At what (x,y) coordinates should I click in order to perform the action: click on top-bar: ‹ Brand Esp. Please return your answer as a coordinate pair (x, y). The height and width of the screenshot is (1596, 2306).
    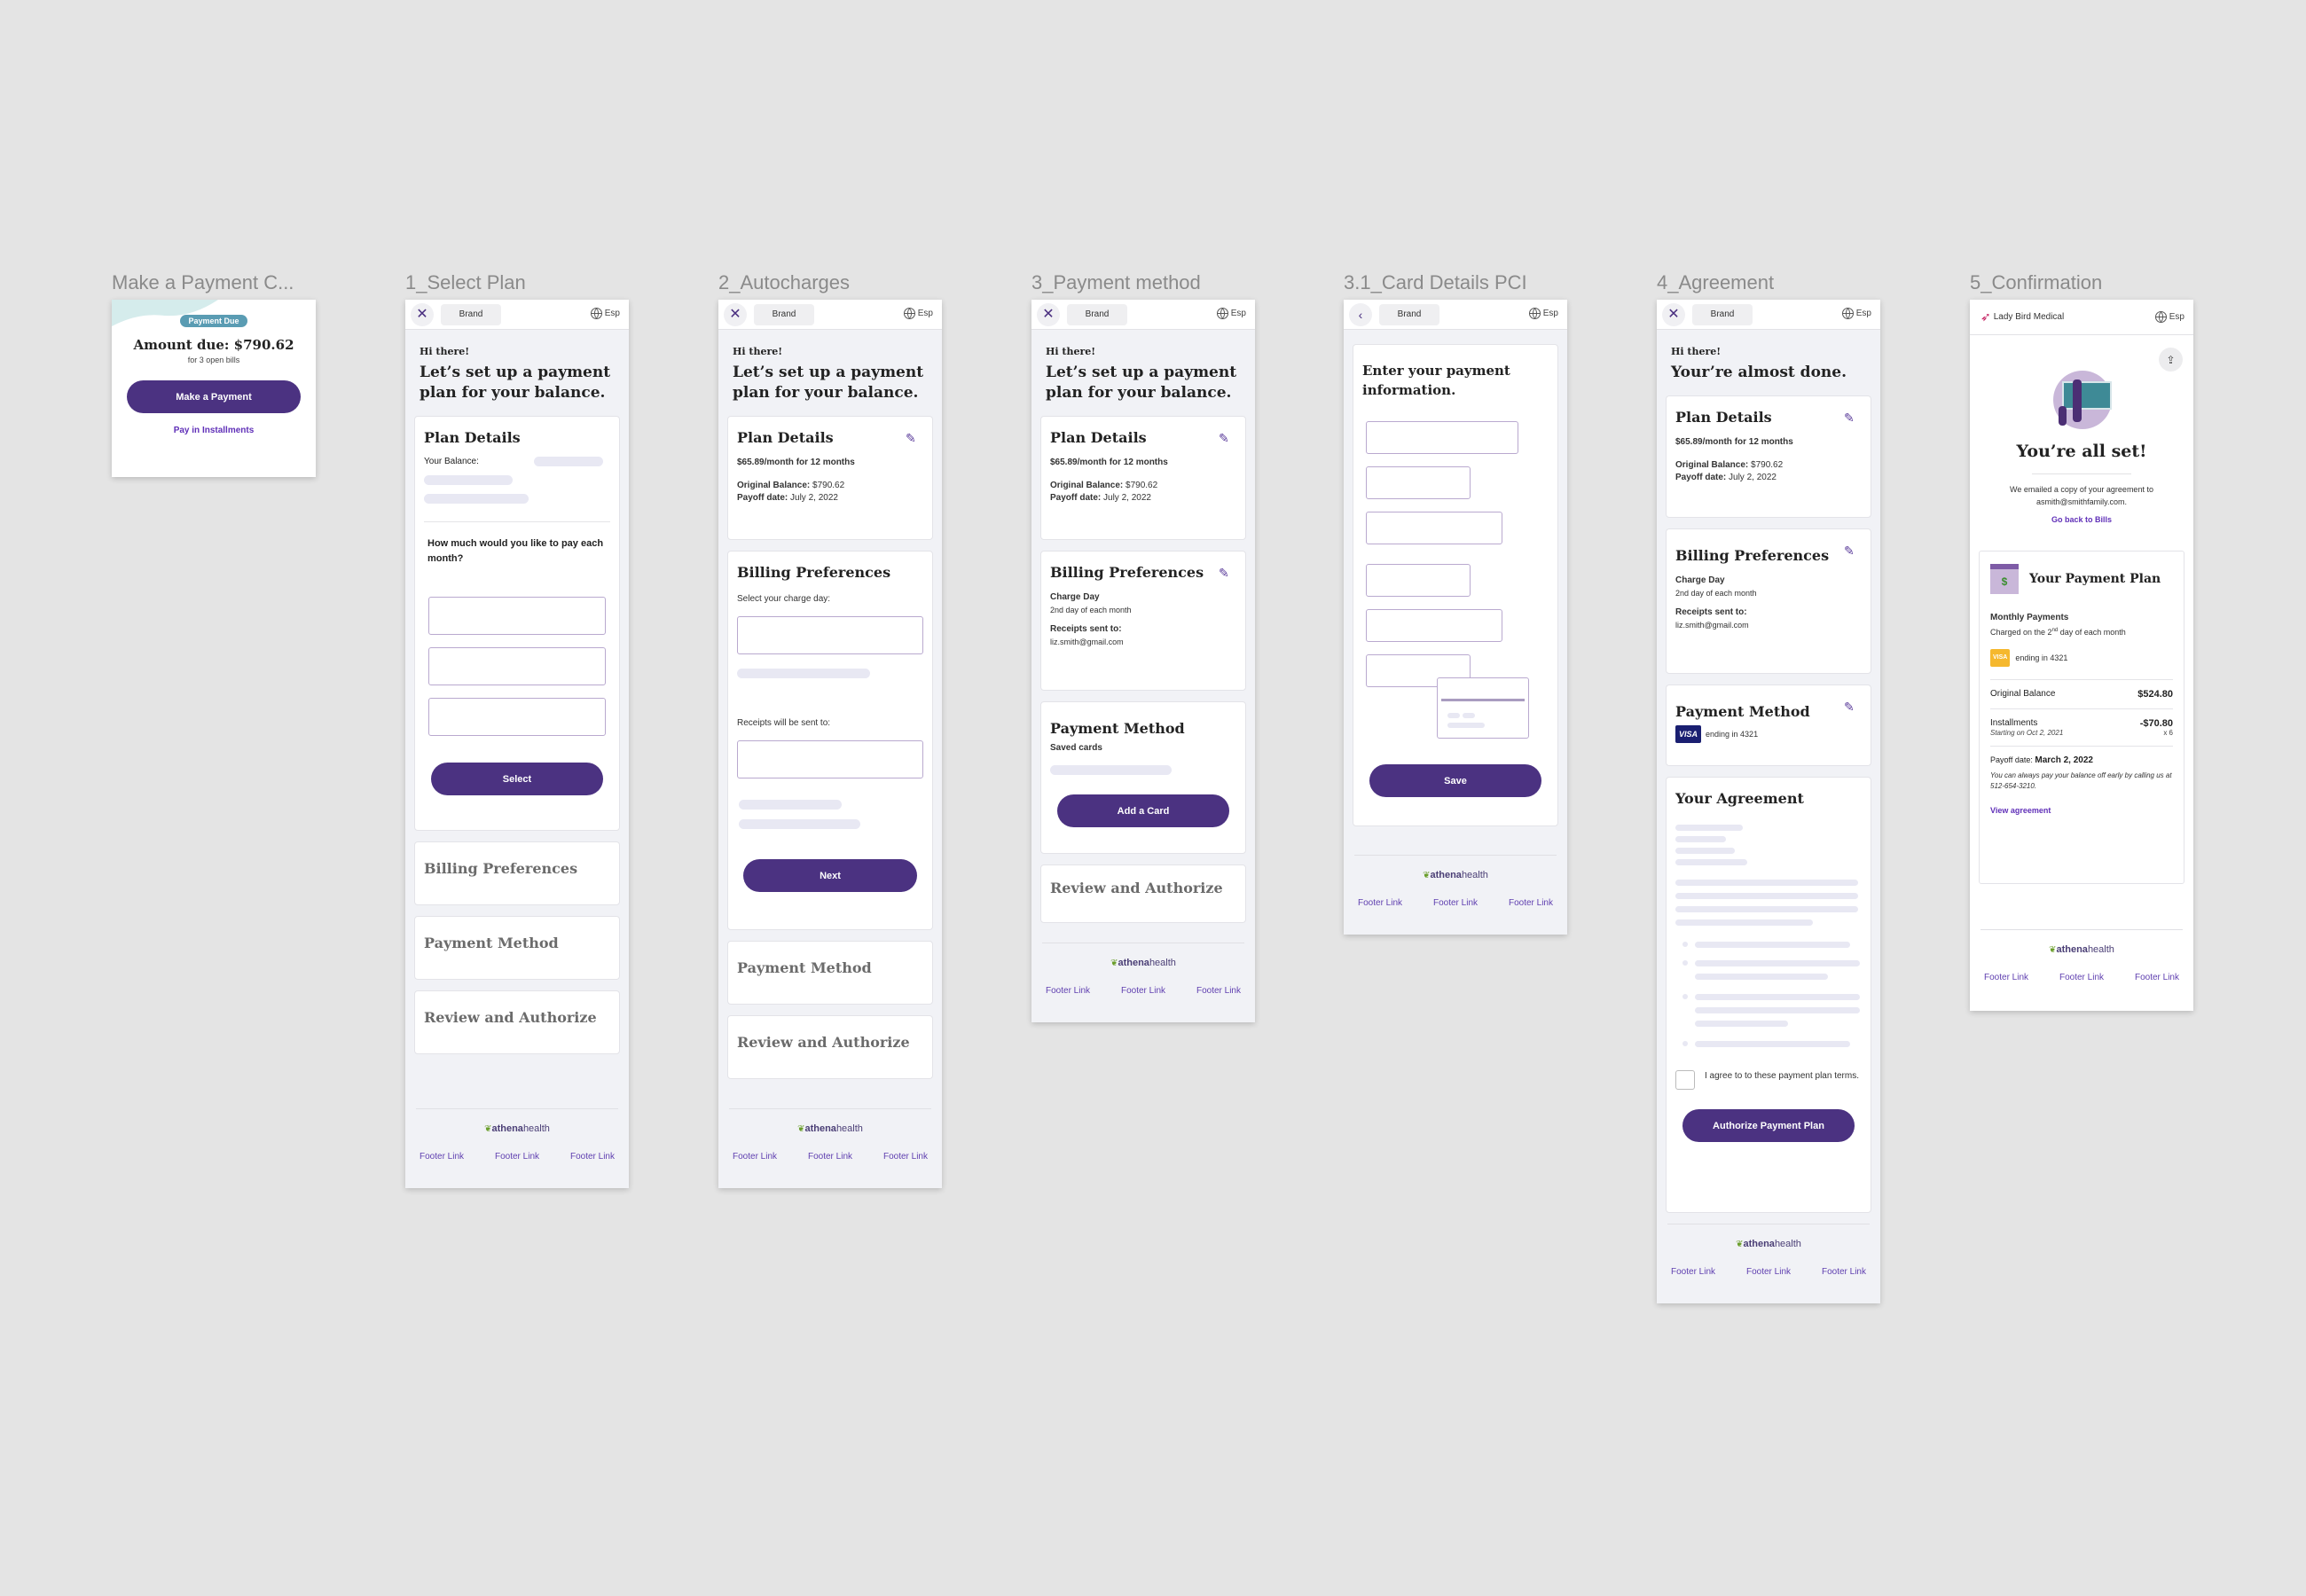
    Looking at the image, I should click on (1455, 315).